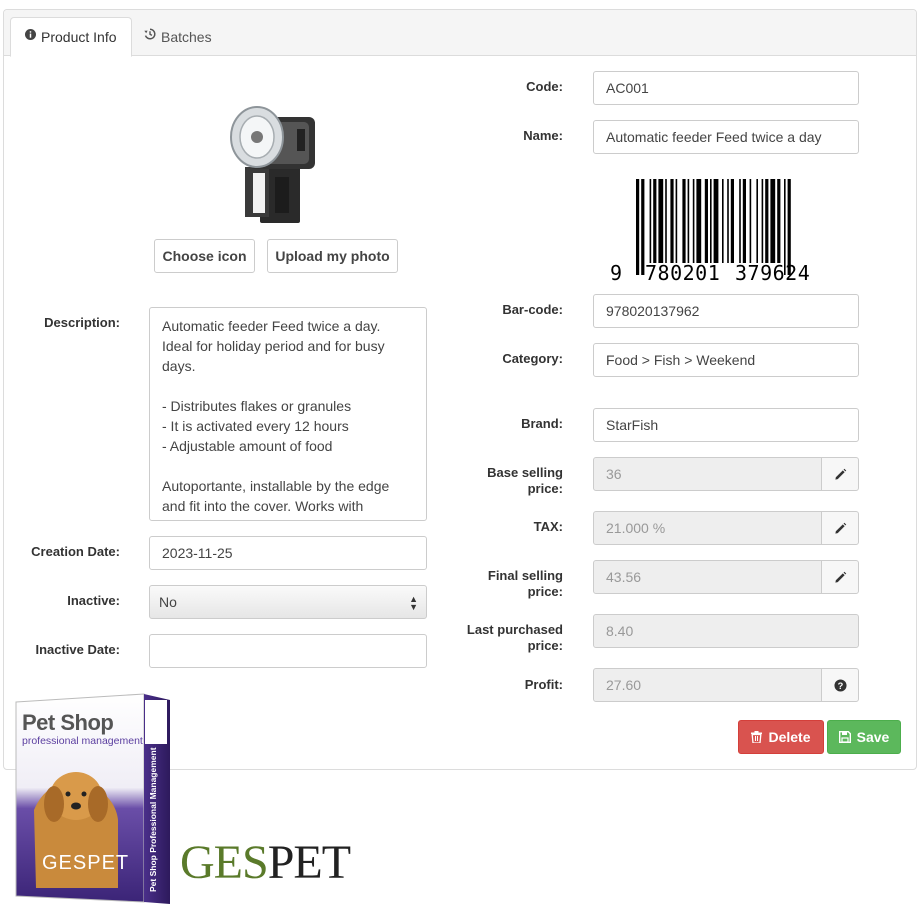  What do you see at coordinates (757, 737) in the screenshot?
I see `trash-icon` at bounding box center [757, 737].